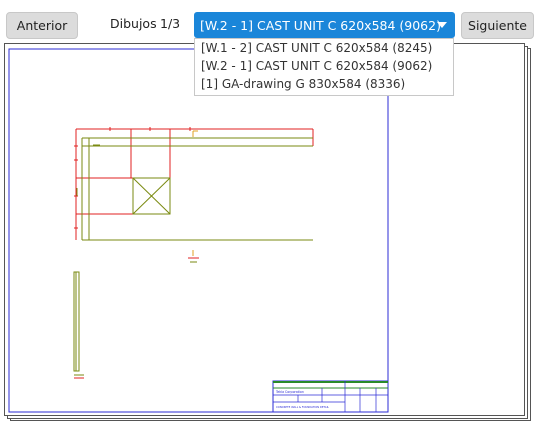 Image resolution: width=541 pixels, height=432 pixels. Describe the element at coordinates (324, 84) in the screenshot. I see `drawing-option: [1] GA-drawing G 830x584 (8336)` at that location.